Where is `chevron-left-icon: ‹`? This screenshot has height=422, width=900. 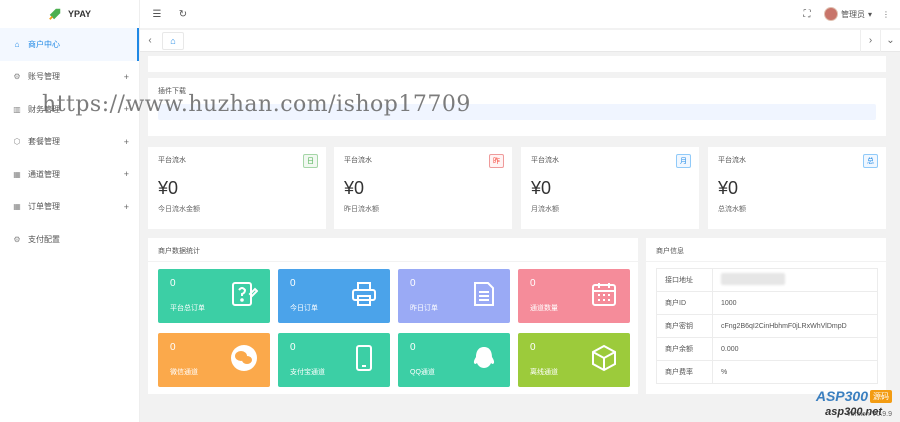
chevron-left-icon: ‹ is located at coordinates (150, 41).